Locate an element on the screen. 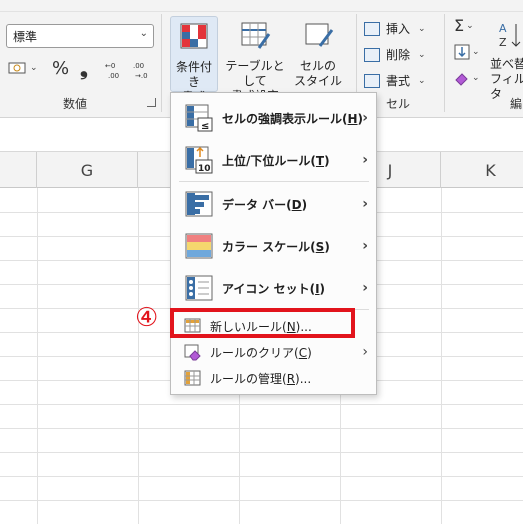 The height and width of the screenshot is (524, 523). comma-style-button: ❟ is located at coordinates (84, 68).